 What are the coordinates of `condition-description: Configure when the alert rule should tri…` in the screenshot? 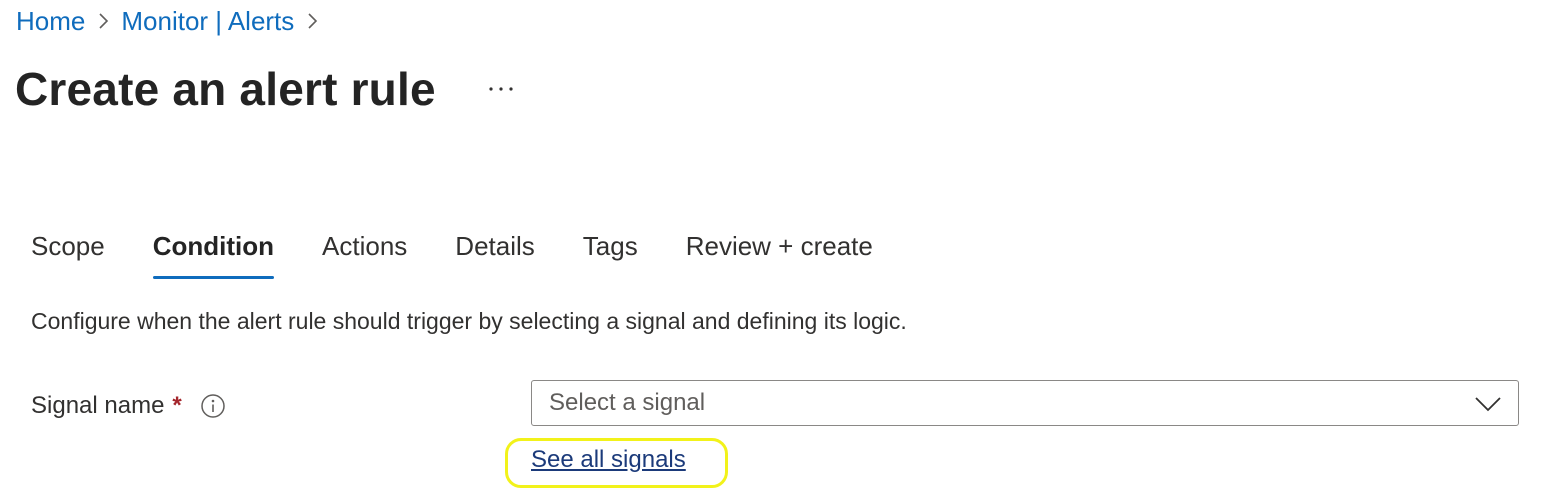 It's located at (469, 321).